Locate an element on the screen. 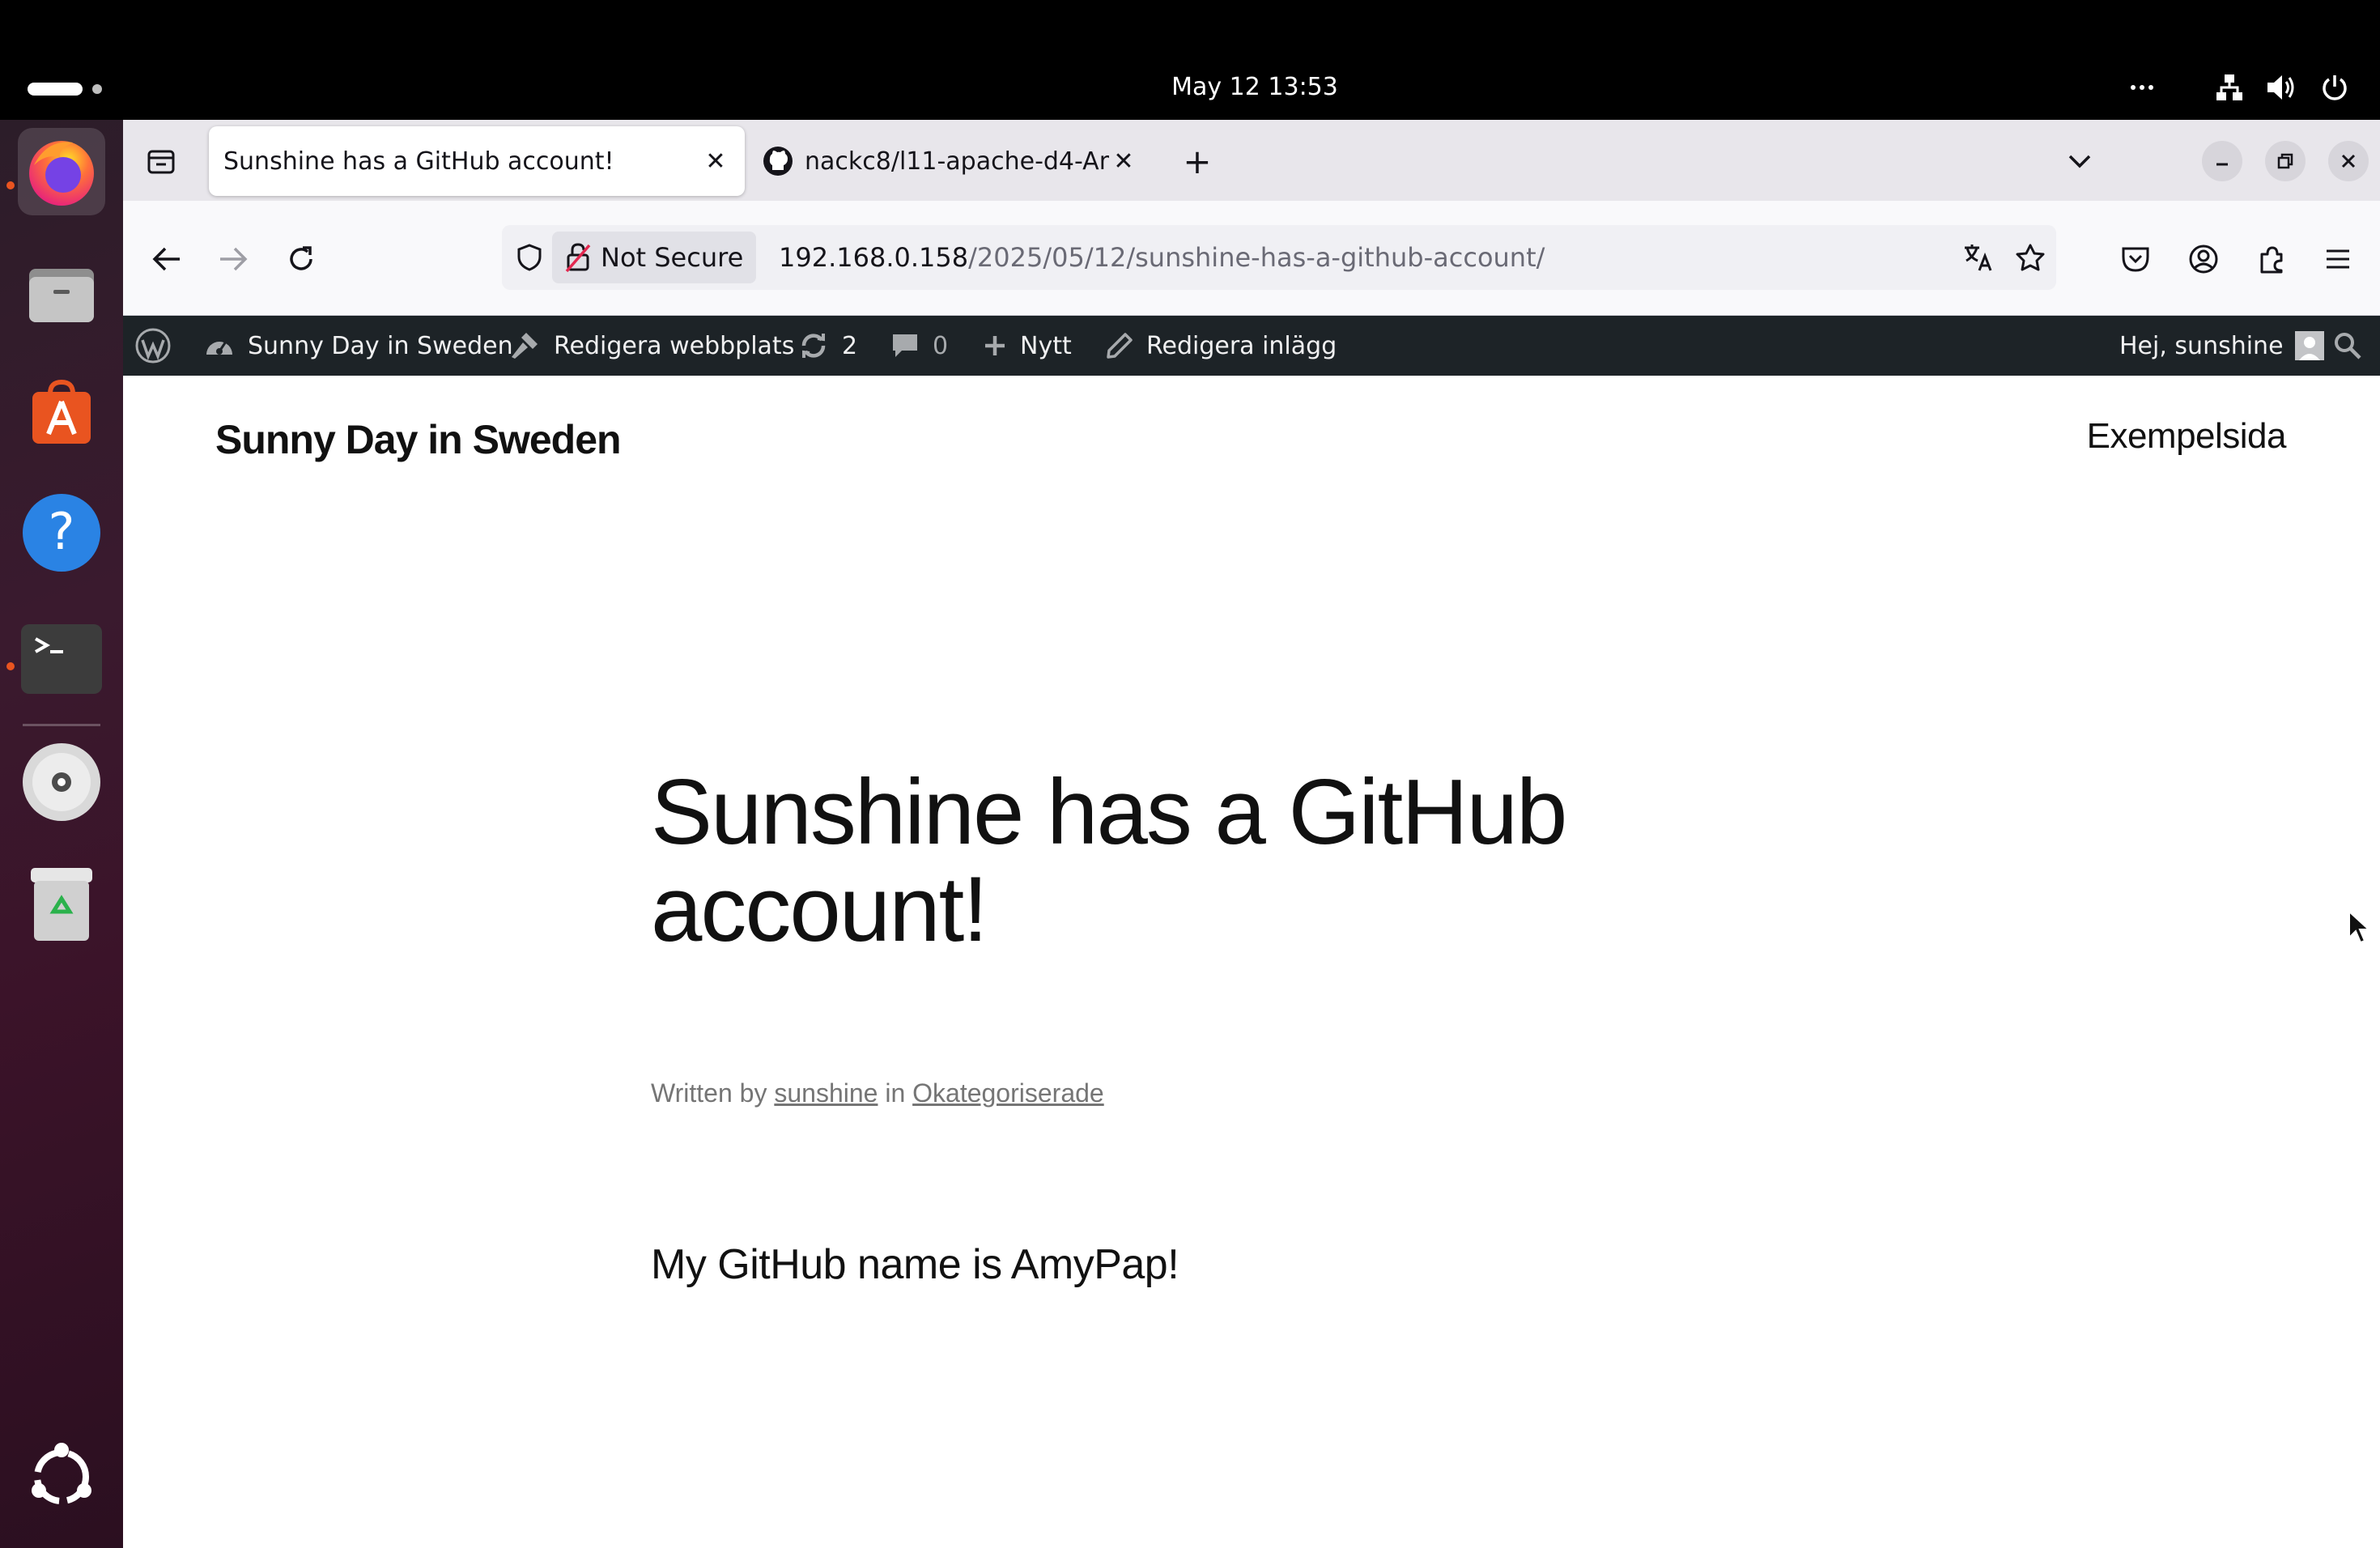 The image size is (2380, 1548). dashboard-icon is located at coordinates (219, 348).